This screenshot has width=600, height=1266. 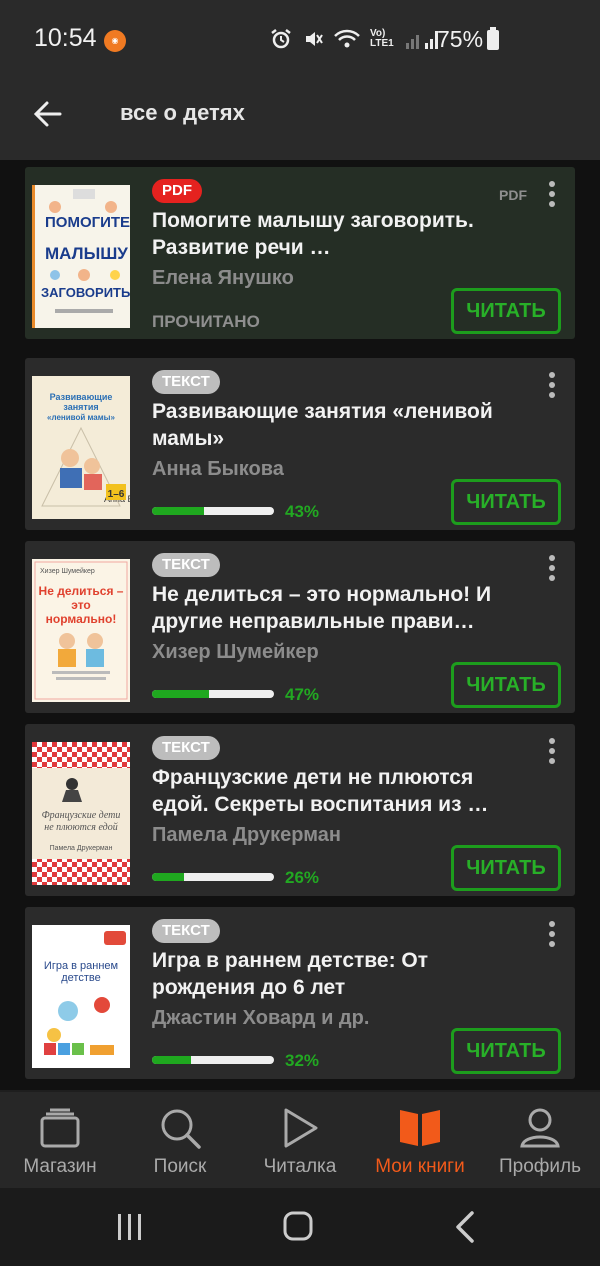 What do you see at coordinates (300, 120) in the screenshot?
I see `app-toolbar: все о детях` at bounding box center [300, 120].